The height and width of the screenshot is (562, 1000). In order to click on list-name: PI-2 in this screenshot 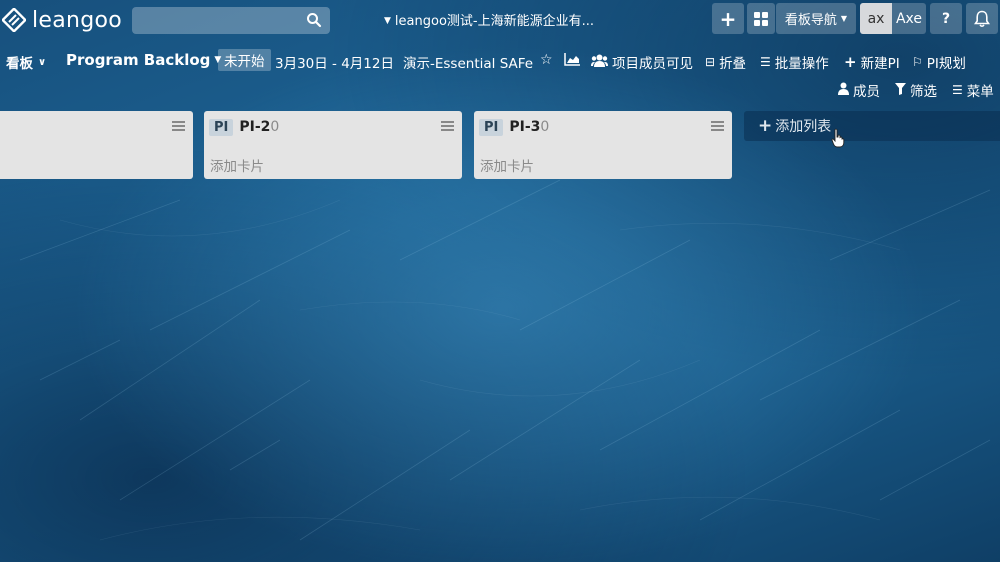, I will do `click(255, 127)`.